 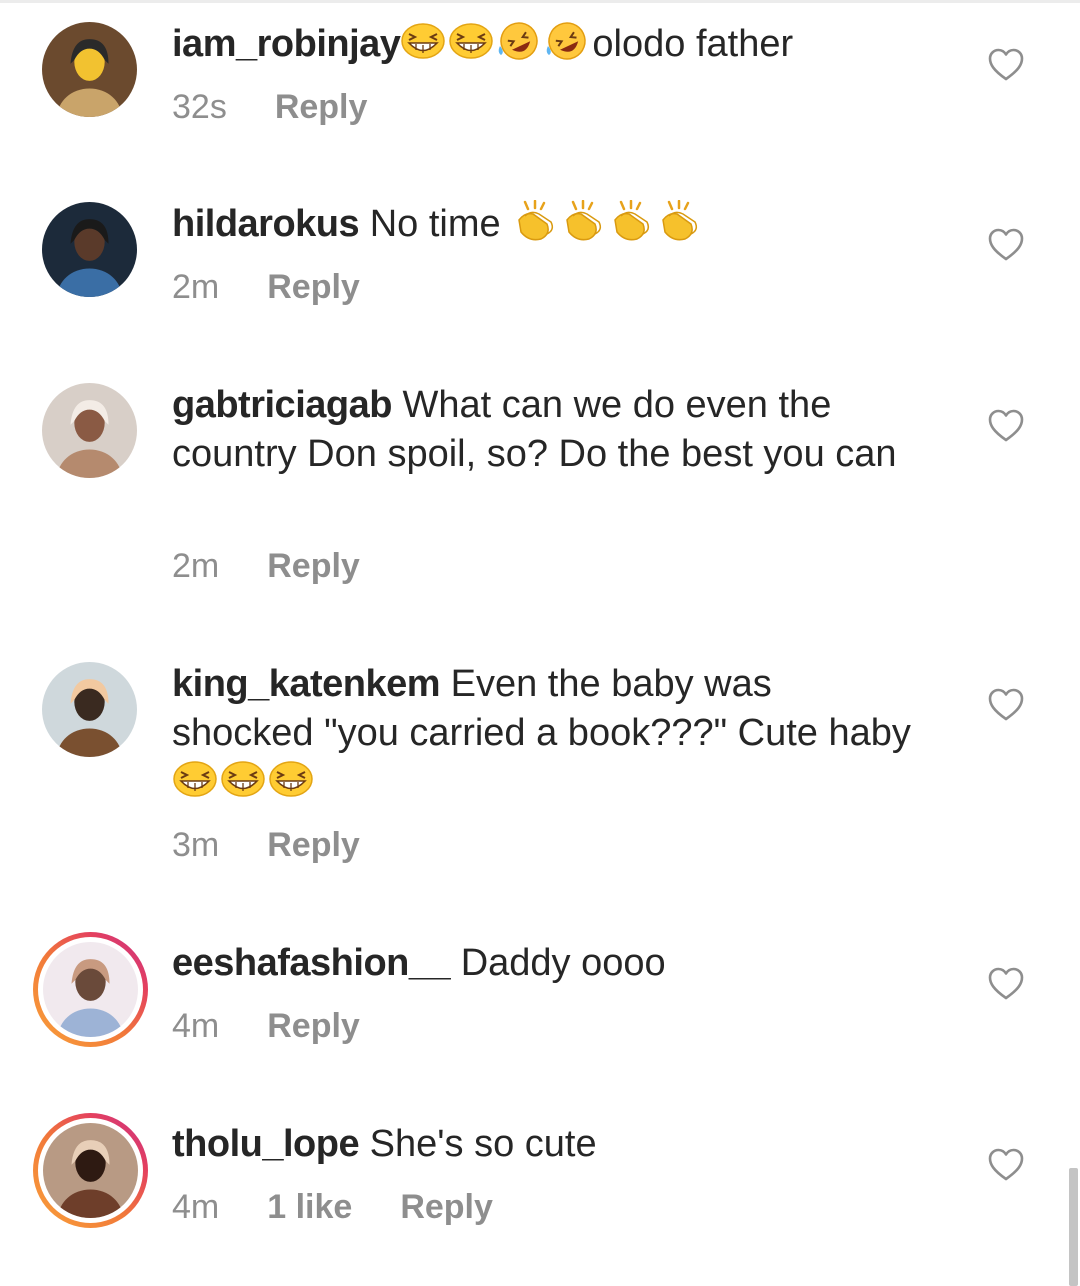 I want to click on comment-meta: 4m Reply, so click(x=290, y=1026).